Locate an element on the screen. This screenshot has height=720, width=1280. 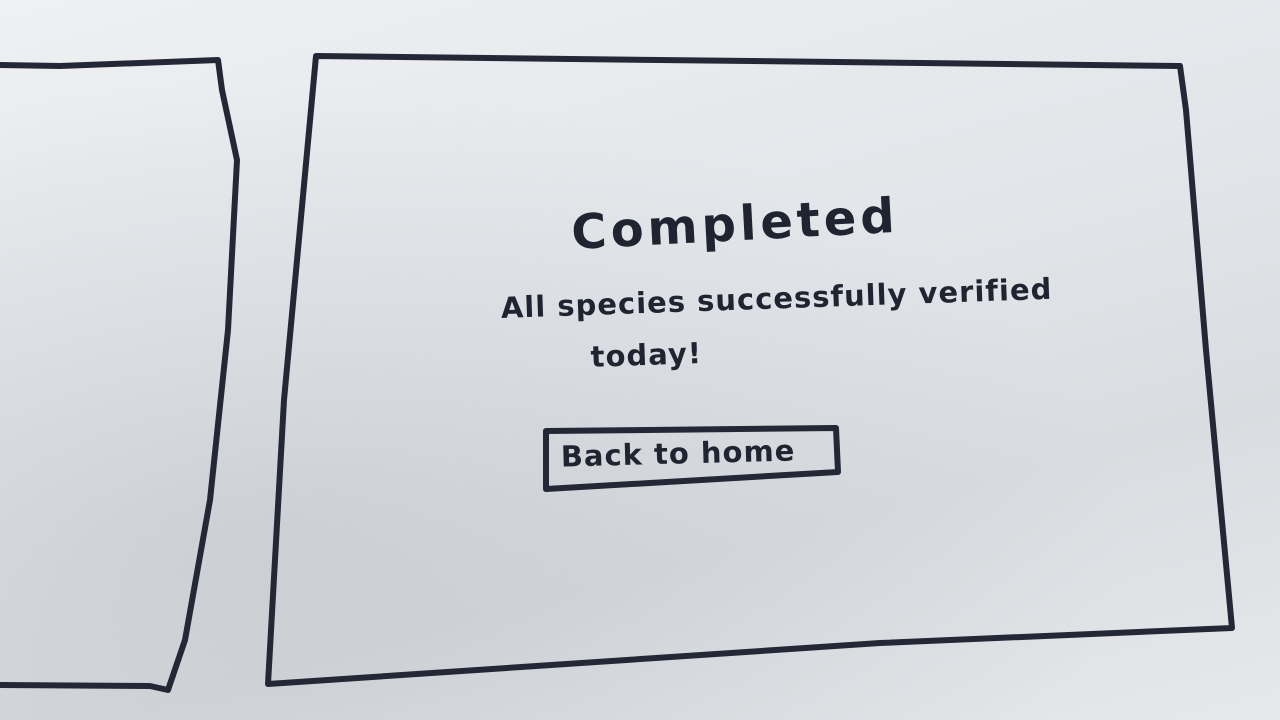
completion-message: All species successfully verified today! is located at coordinates (791, 324).